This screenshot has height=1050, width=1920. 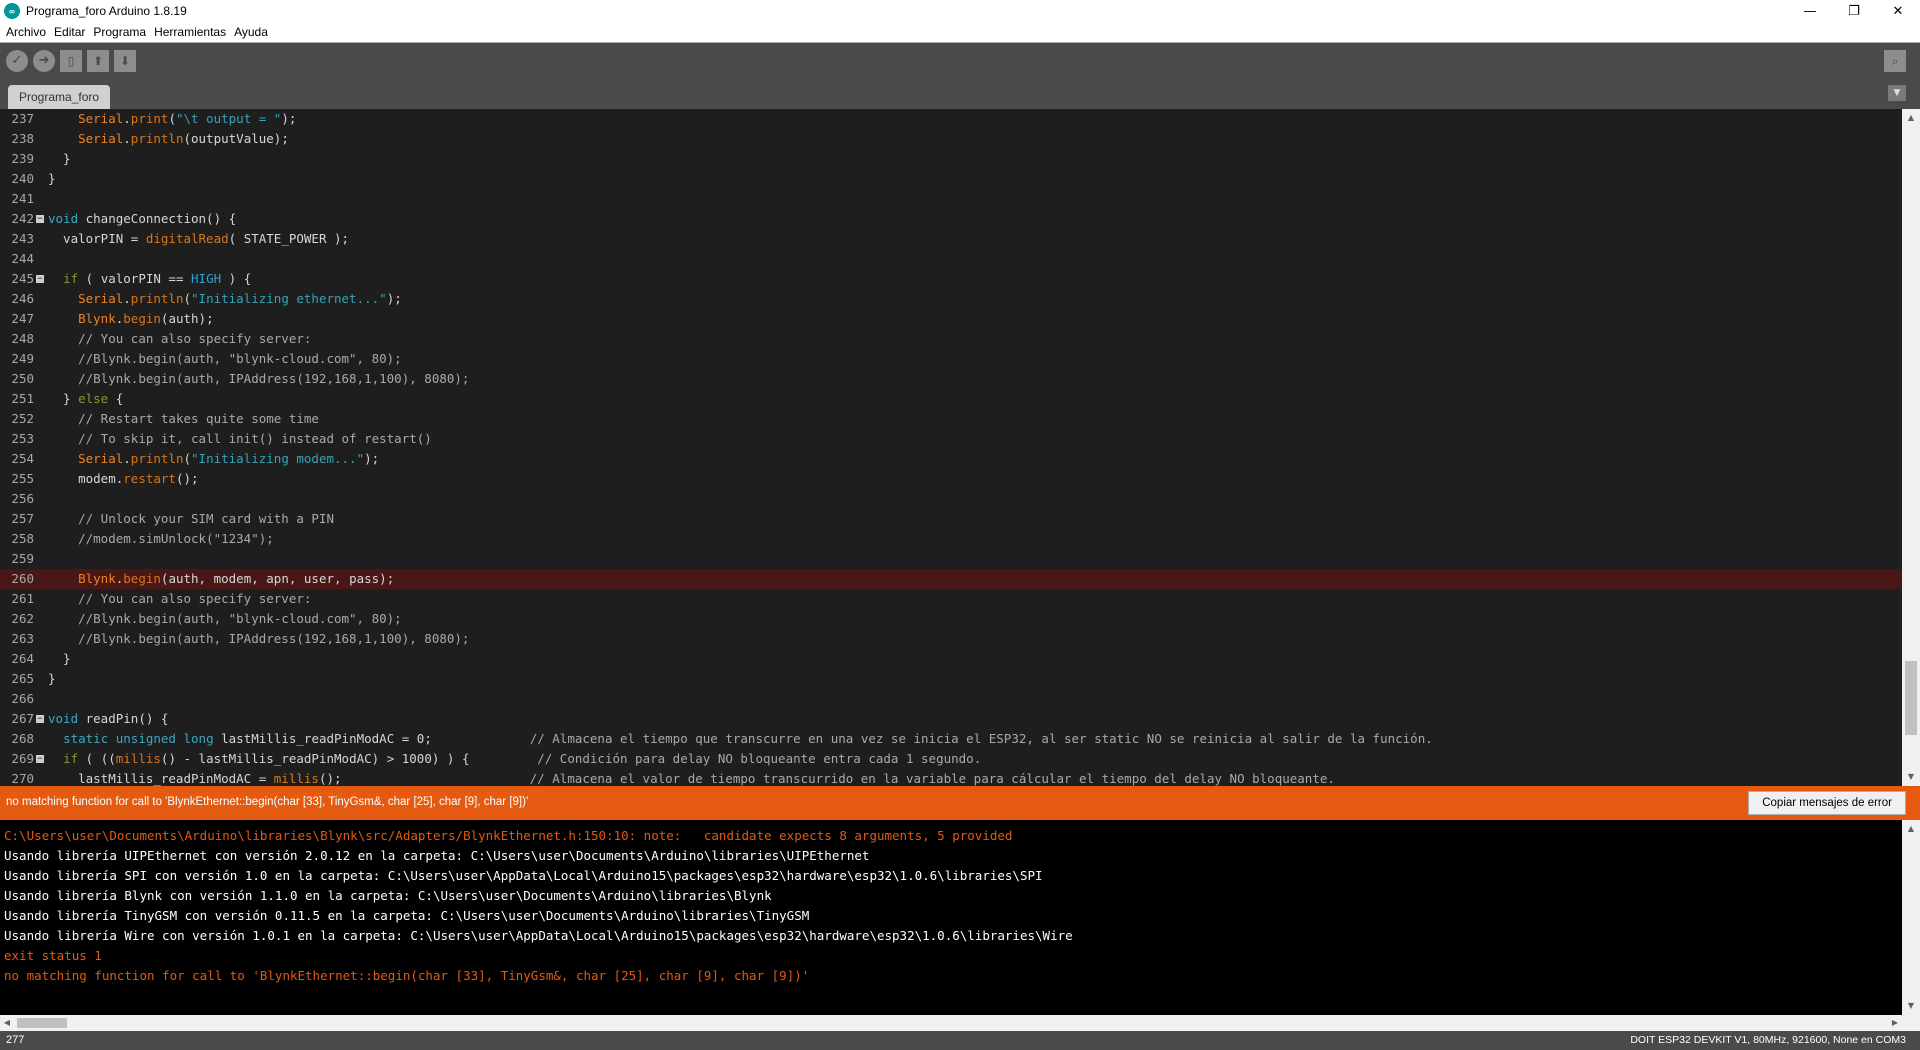 I want to click on maximize-button: ❐, so click(x=1854, y=11).